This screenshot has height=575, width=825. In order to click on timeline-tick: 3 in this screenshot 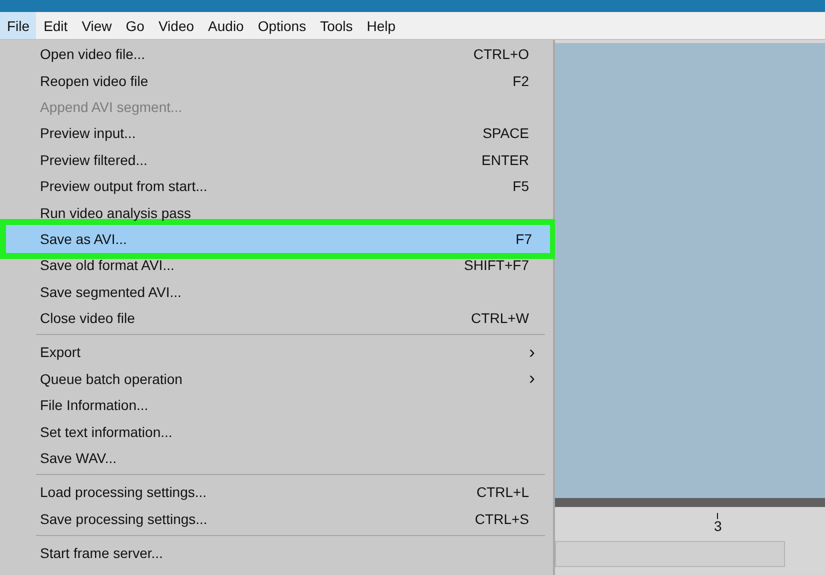, I will do `click(718, 523)`.